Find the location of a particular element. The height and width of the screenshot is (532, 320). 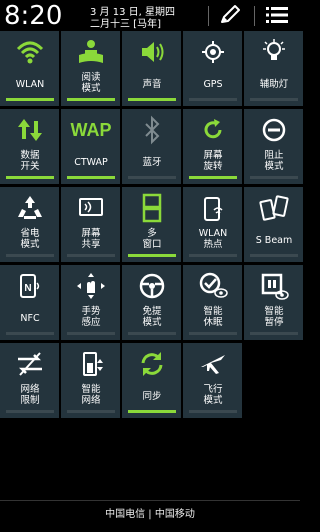

smart-network-icon is located at coordinates (91, 364).